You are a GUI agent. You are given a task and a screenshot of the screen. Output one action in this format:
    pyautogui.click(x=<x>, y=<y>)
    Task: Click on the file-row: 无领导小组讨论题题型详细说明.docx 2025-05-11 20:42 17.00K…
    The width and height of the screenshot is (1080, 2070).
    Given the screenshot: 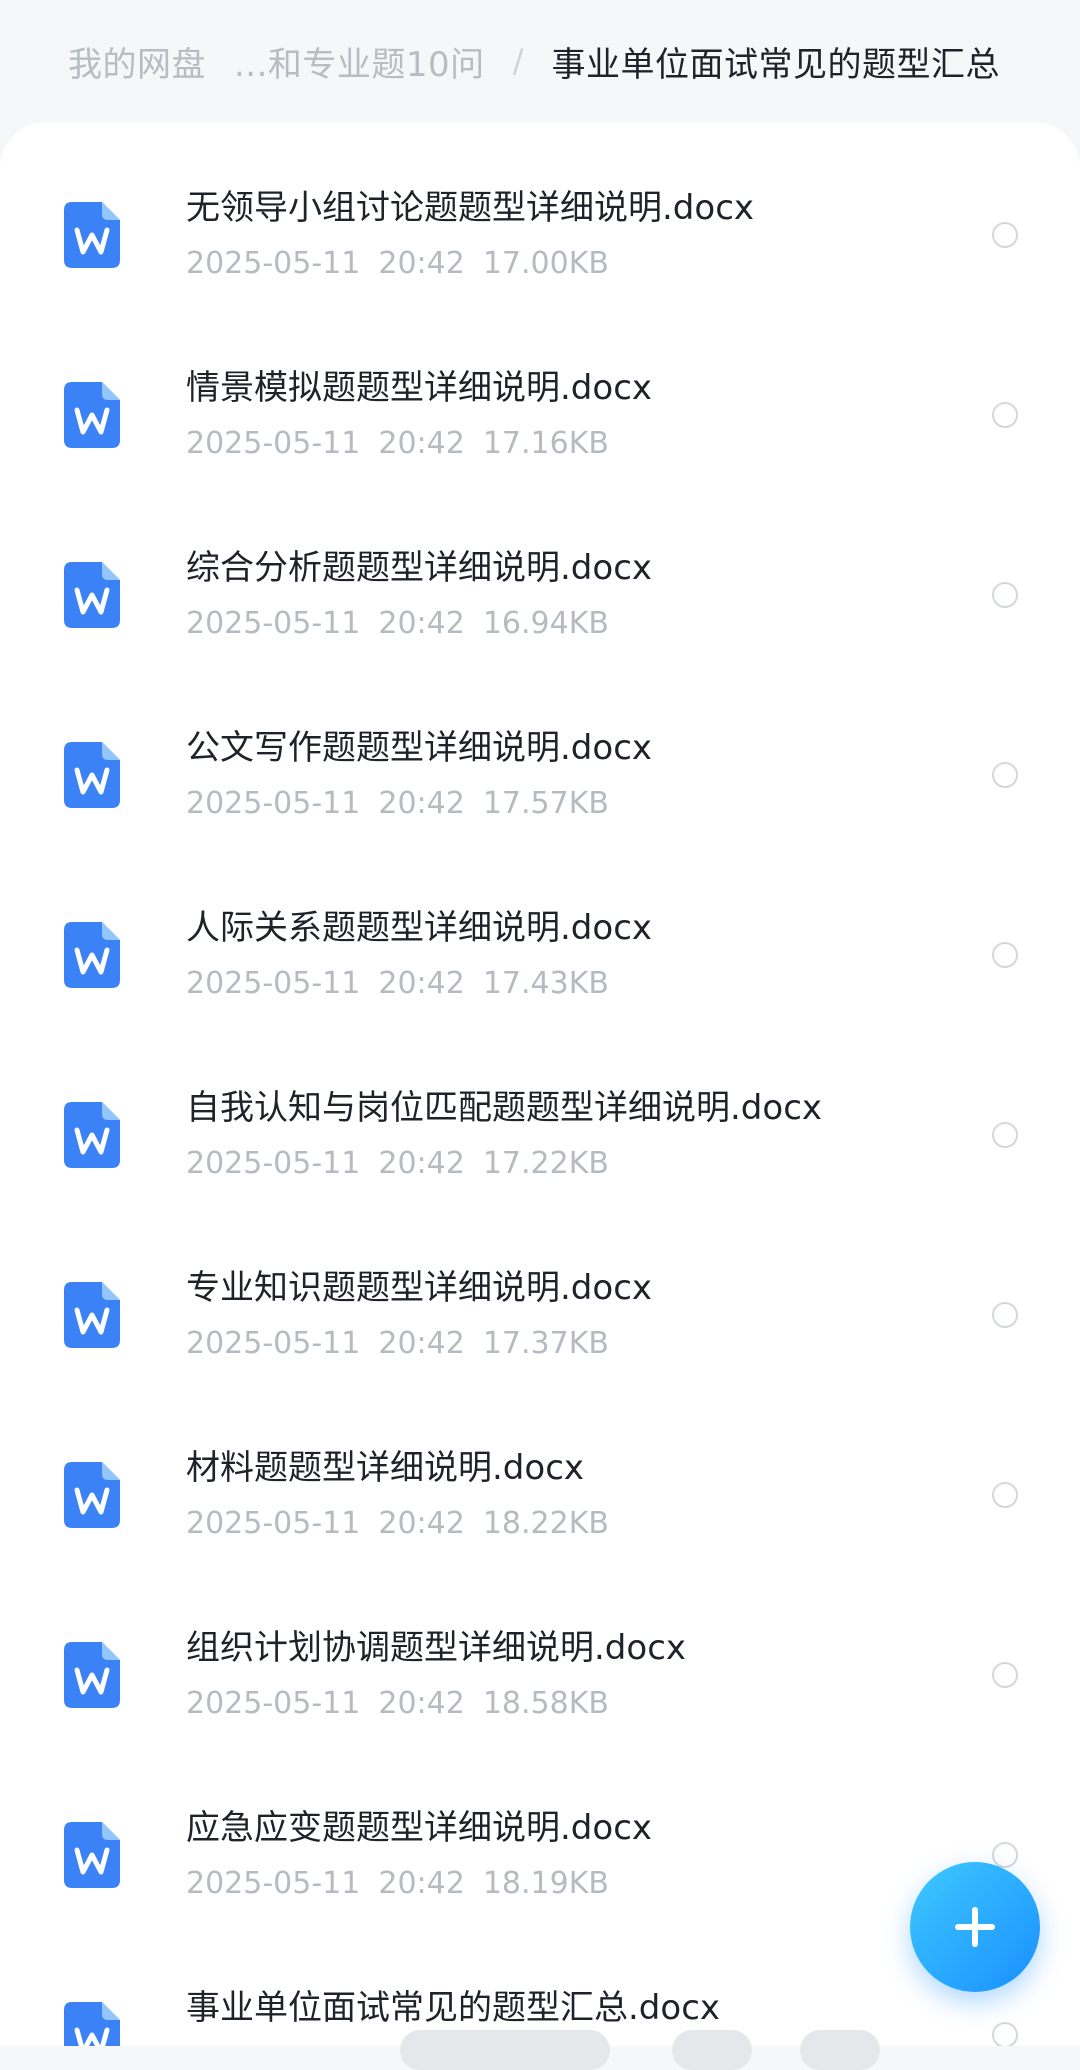 What is the action you would take?
    pyautogui.click(x=540, y=212)
    